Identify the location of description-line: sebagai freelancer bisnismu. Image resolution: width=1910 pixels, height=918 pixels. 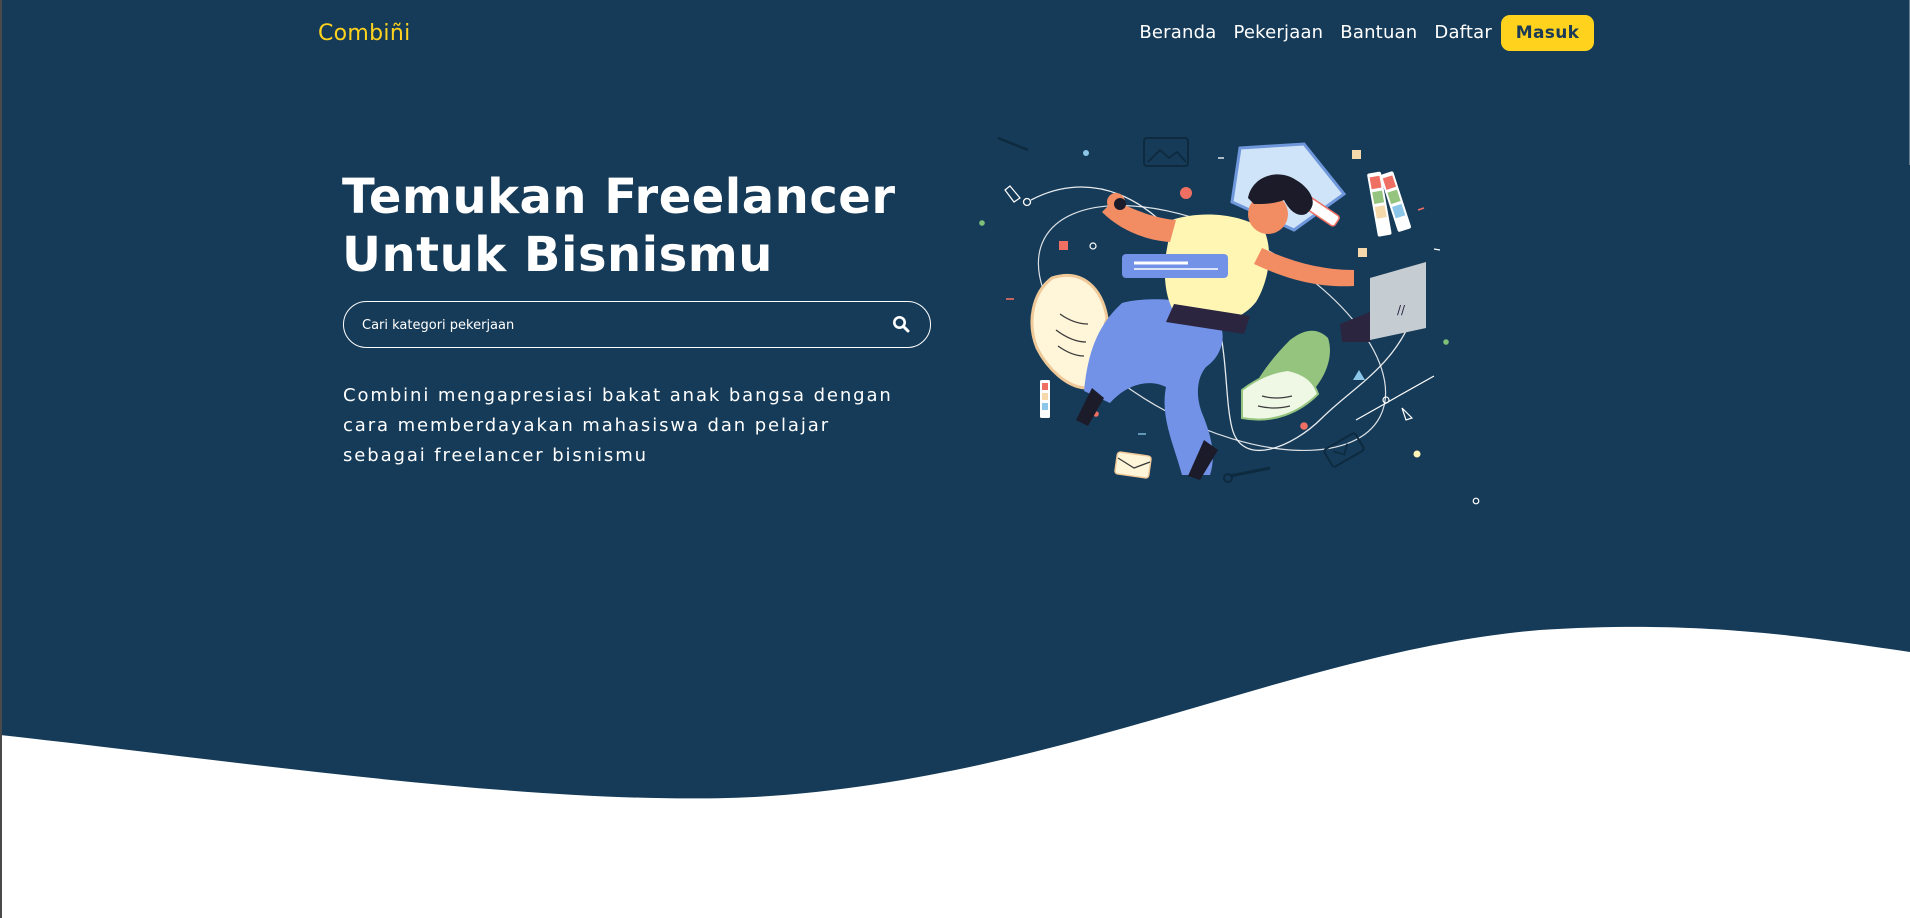
(495, 455).